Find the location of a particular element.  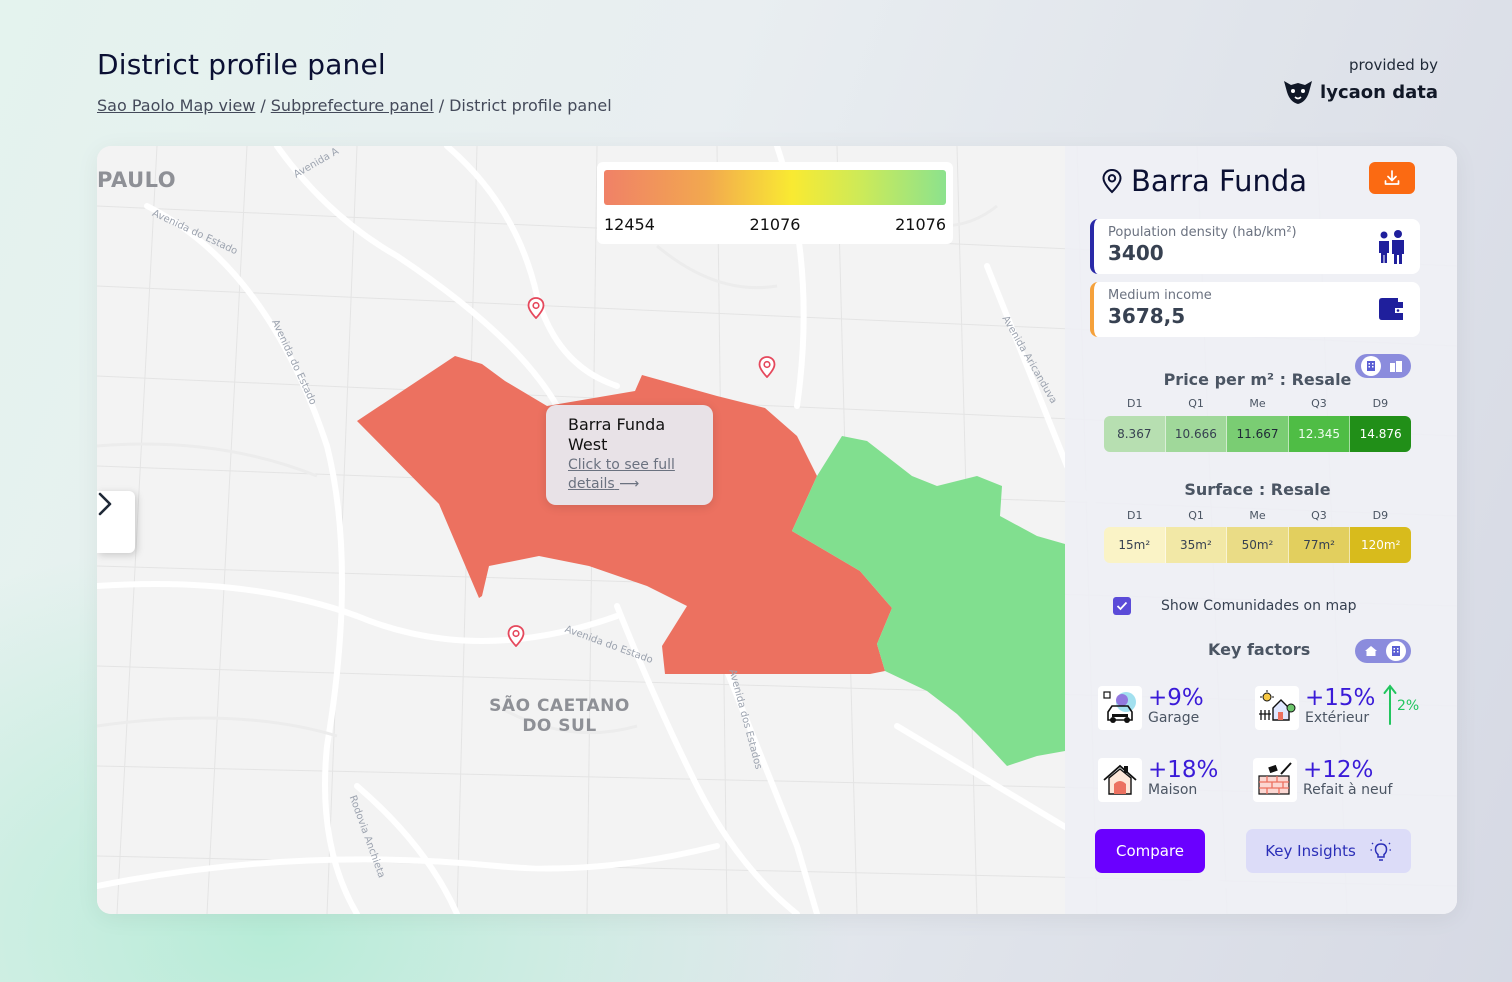

house-toggle-icon is located at coordinates (1371, 651).